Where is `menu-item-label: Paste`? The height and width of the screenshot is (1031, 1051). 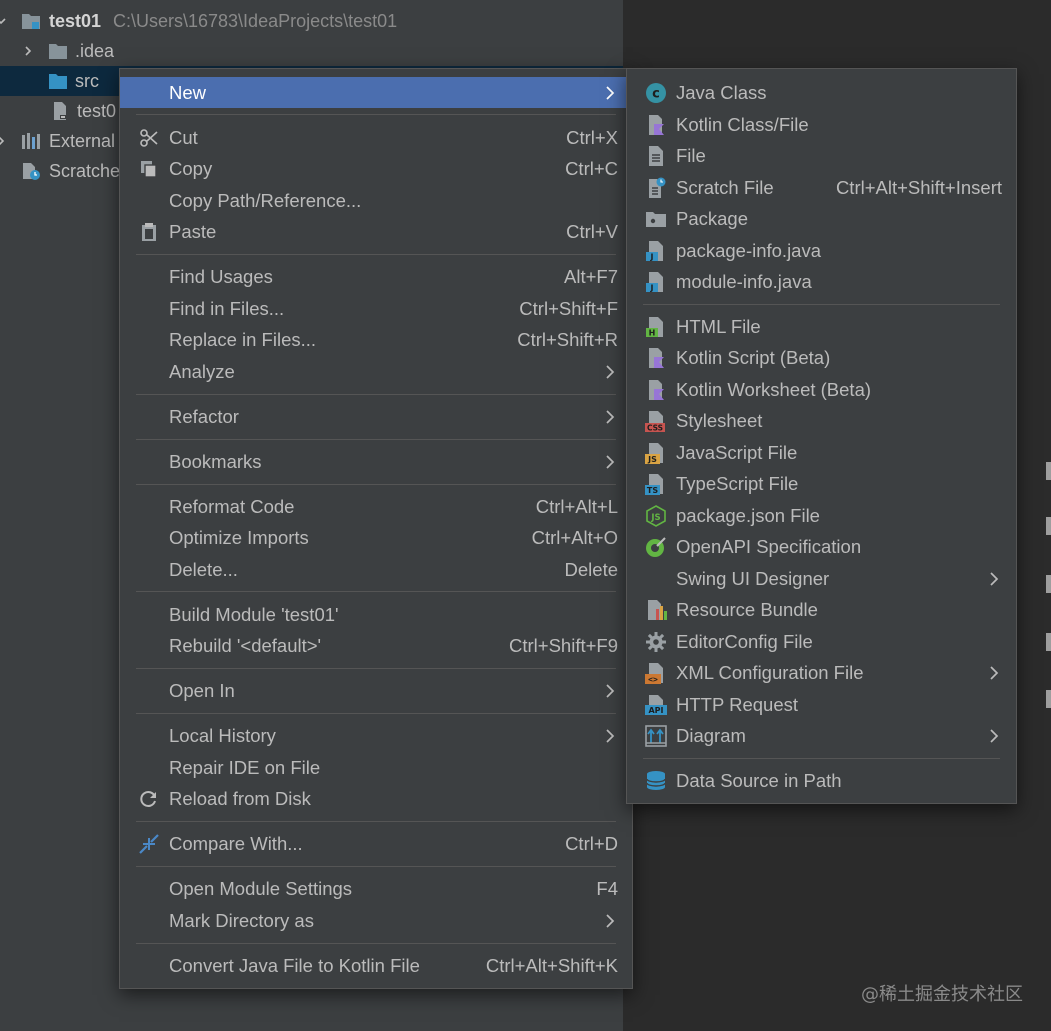 menu-item-label: Paste is located at coordinates (193, 231).